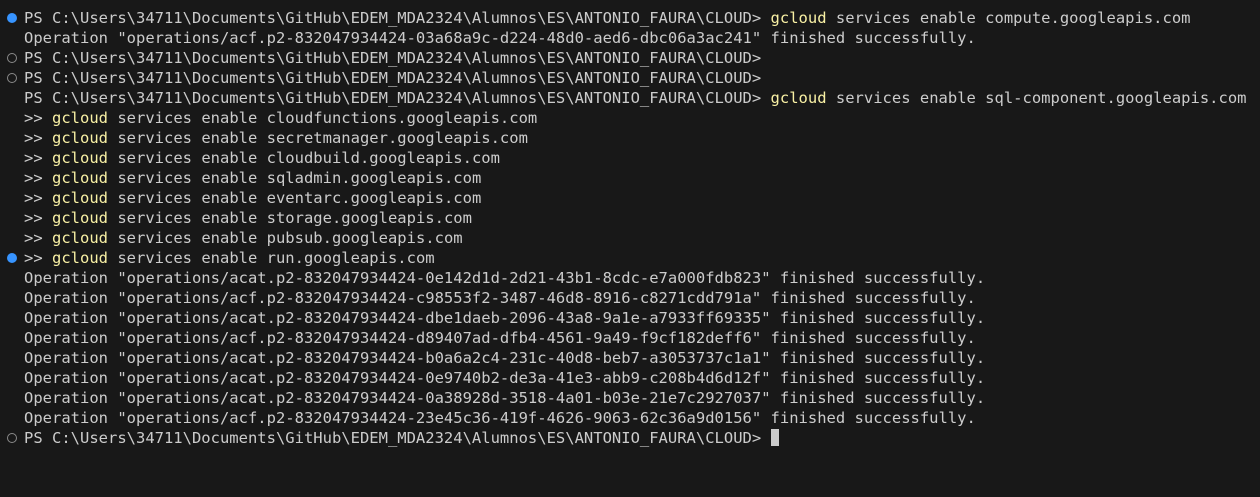  Describe the element at coordinates (774, 437) in the screenshot. I see `terminal-cursor` at that location.